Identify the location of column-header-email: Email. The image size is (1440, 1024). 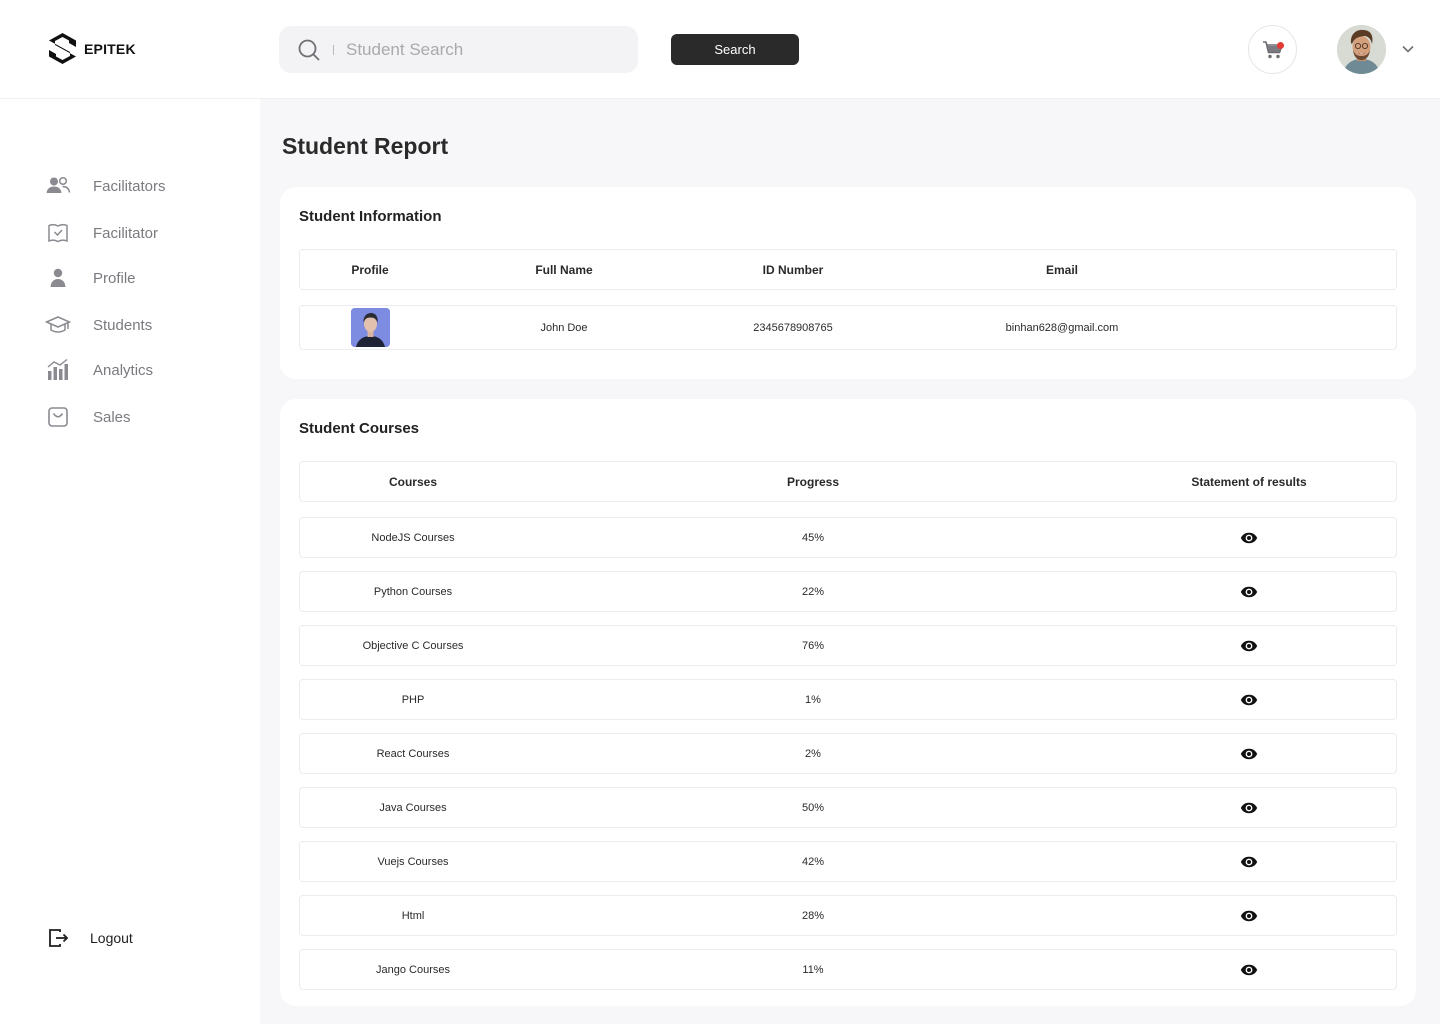
(1061, 269).